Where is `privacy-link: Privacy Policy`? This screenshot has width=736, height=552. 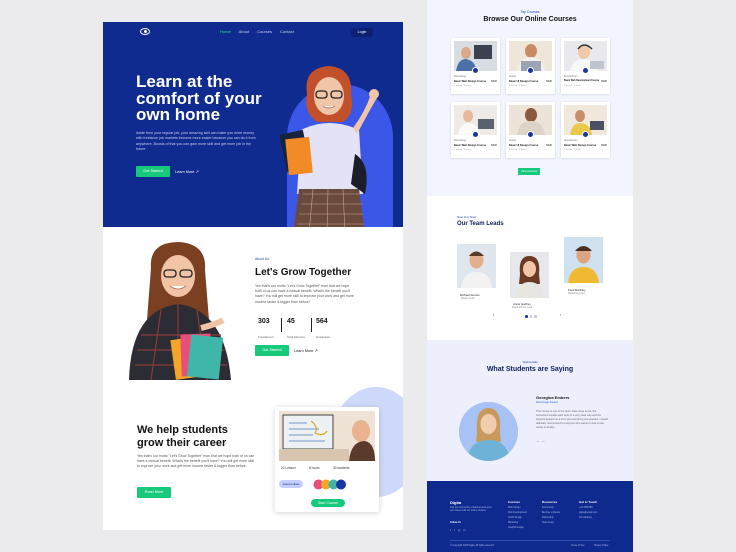
privacy-link: Privacy Policy is located at coordinates (601, 546).